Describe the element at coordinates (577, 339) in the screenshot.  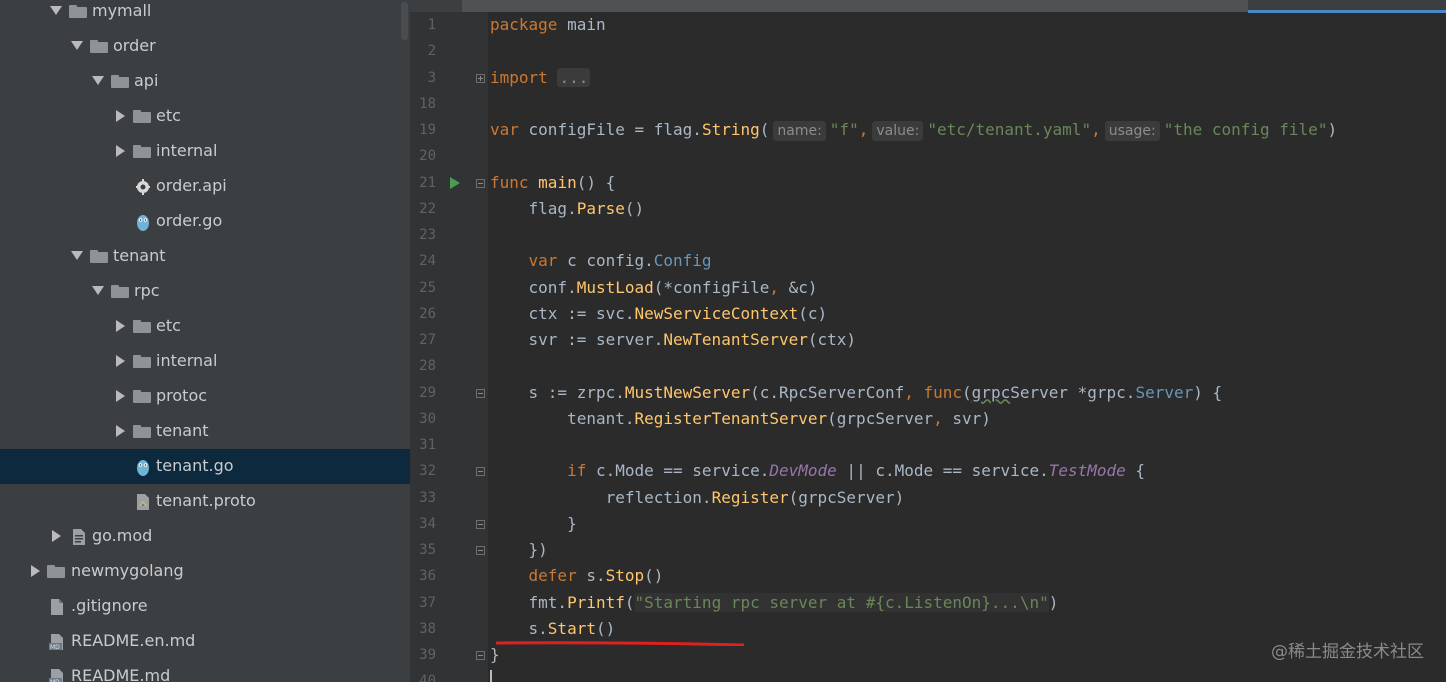
I see `code-token: svr := server.` at that location.